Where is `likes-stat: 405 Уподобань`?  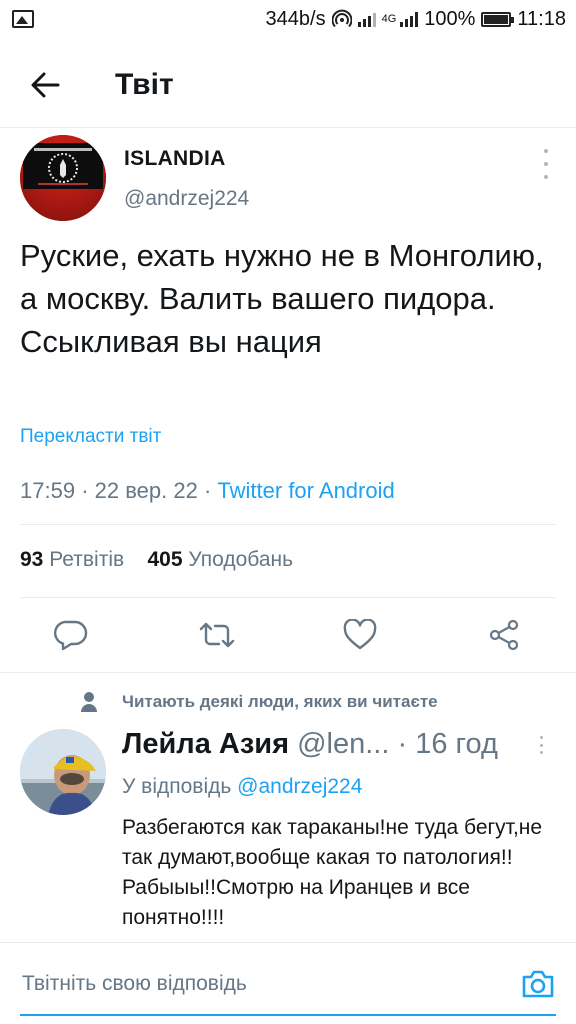
likes-stat: 405 Уподобань is located at coordinates (221, 559).